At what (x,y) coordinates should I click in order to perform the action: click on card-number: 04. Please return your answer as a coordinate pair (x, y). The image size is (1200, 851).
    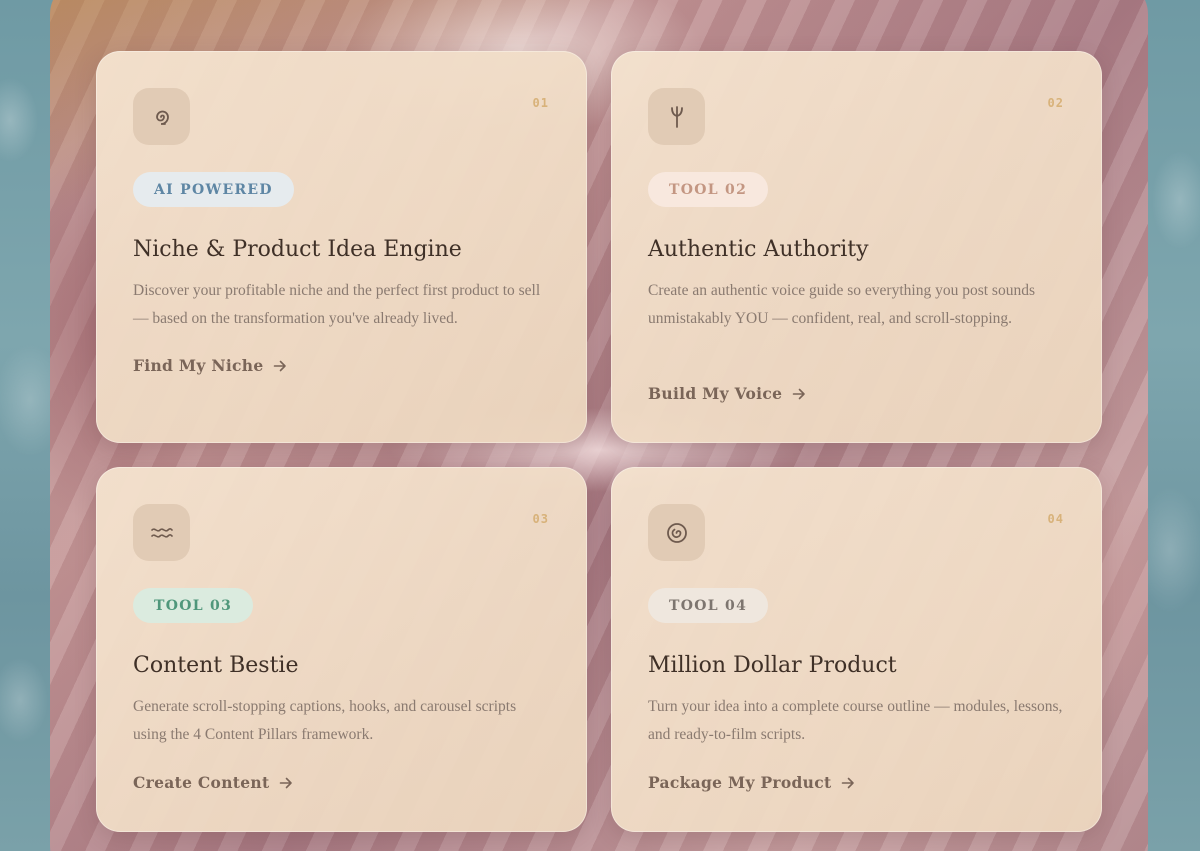
    Looking at the image, I should click on (1055, 519).